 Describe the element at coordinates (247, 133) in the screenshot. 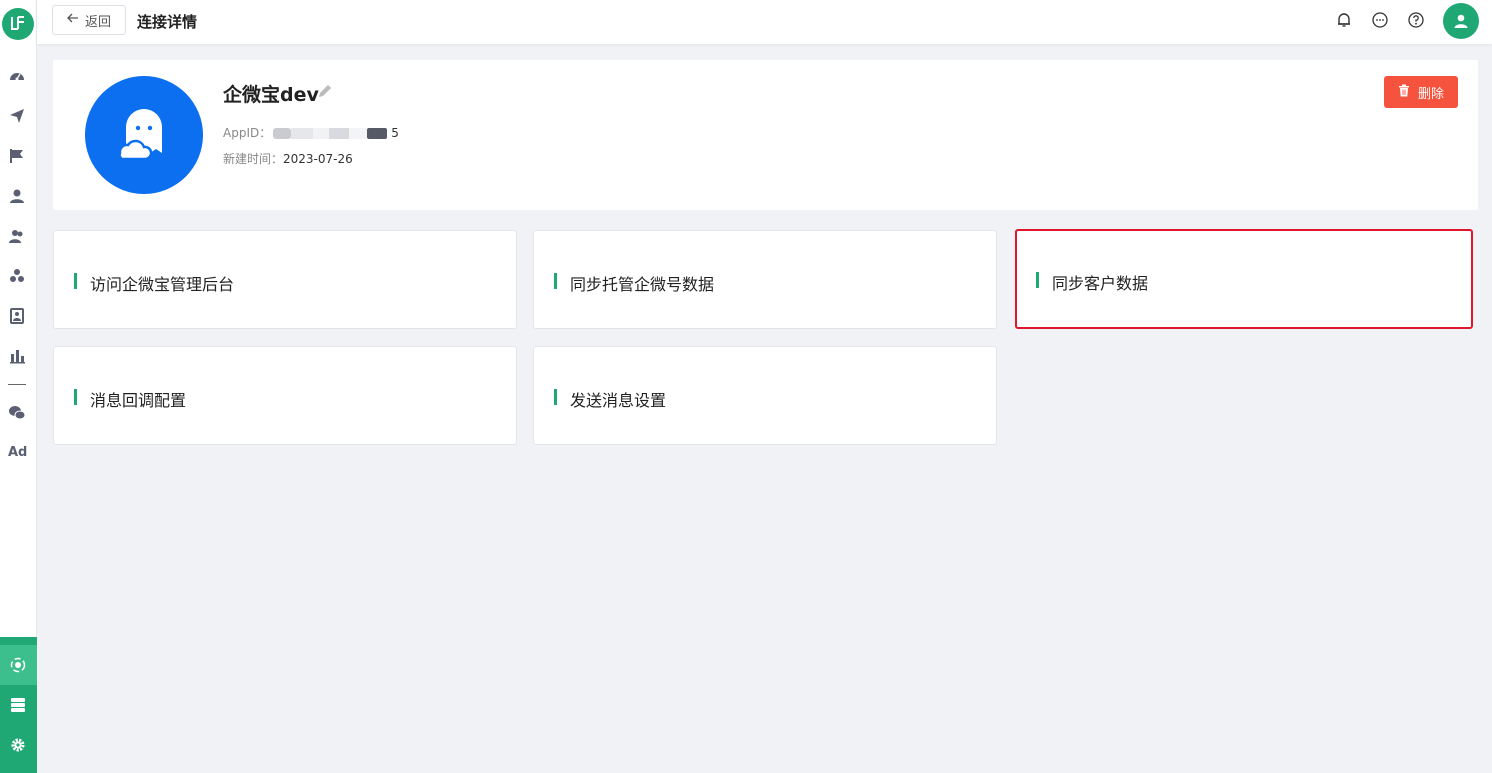

I see `appid-label: AppID：` at that location.